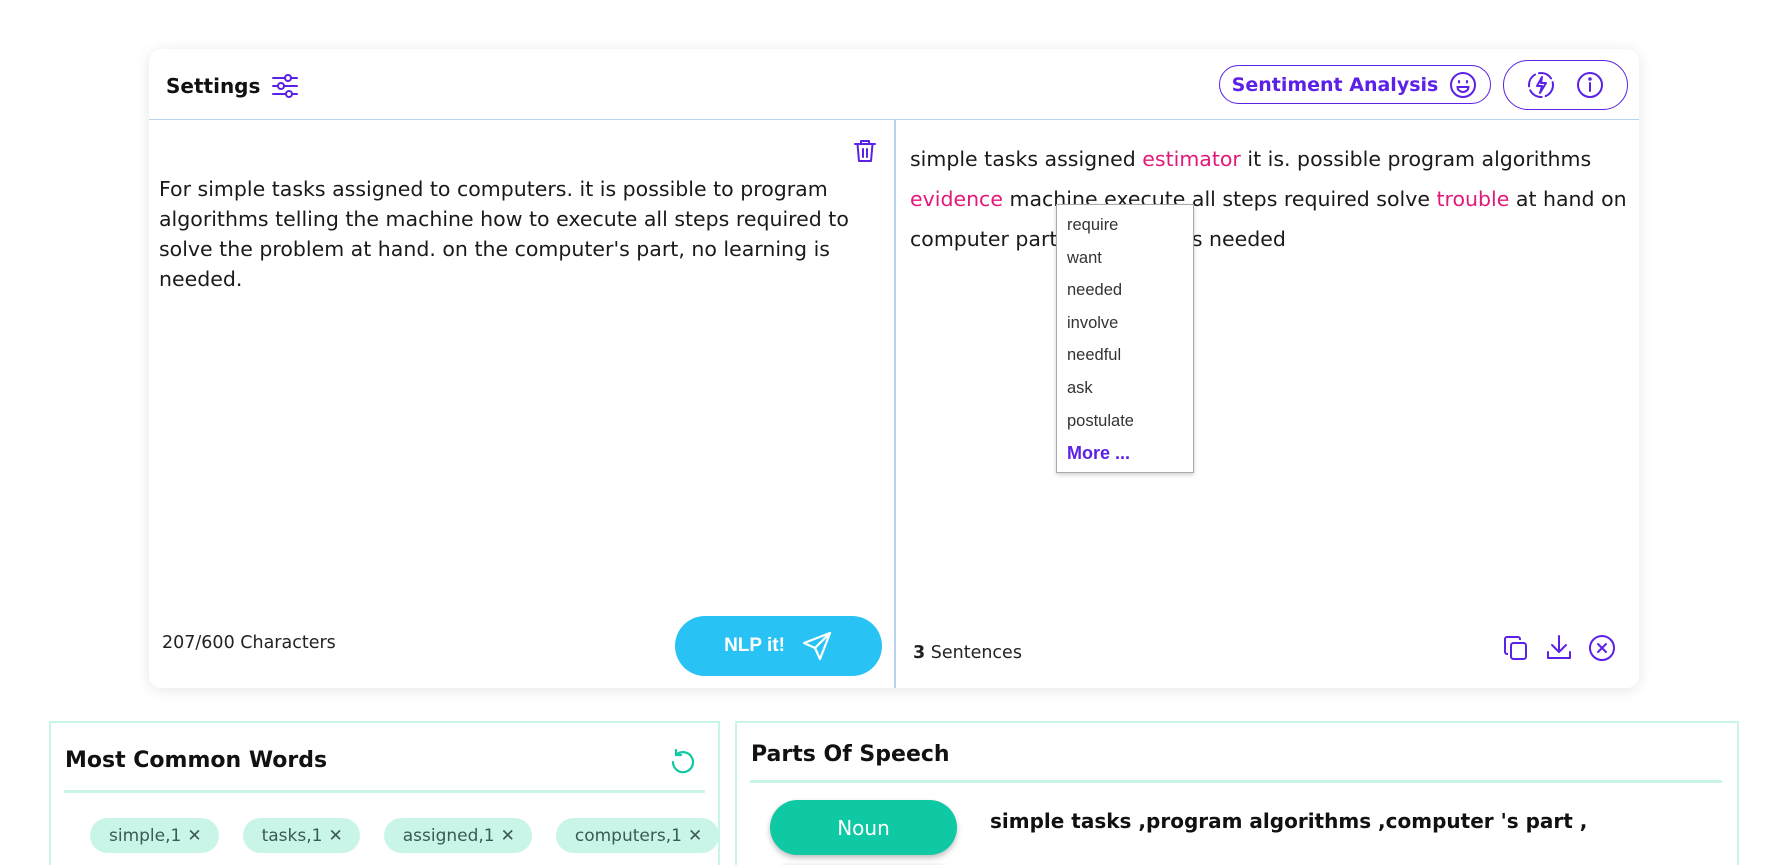  I want to click on copy-icon, so click(1516, 648).